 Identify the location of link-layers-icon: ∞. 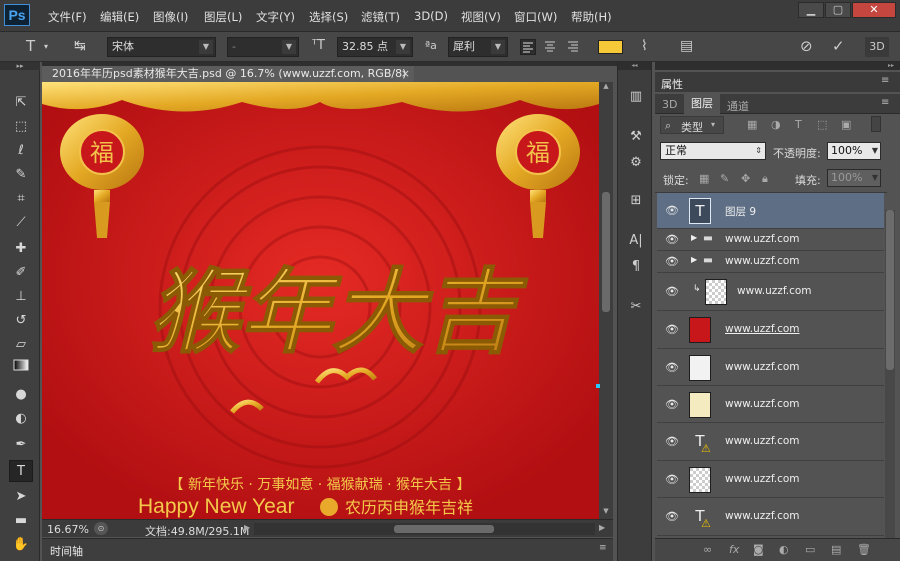
(707, 549).